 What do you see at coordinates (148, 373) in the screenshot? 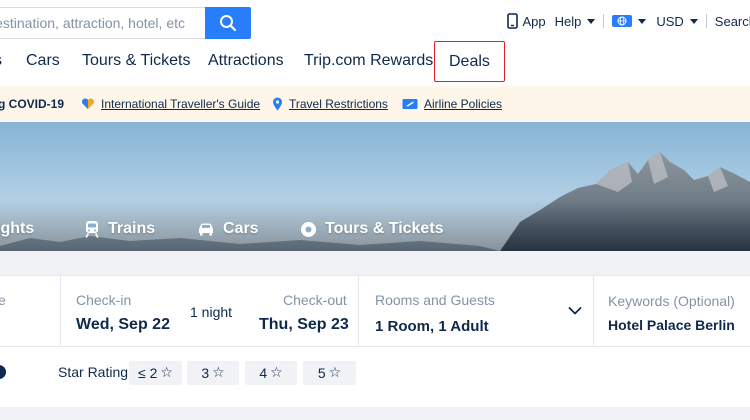
I see `star-option-label: ≤ 2` at bounding box center [148, 373].